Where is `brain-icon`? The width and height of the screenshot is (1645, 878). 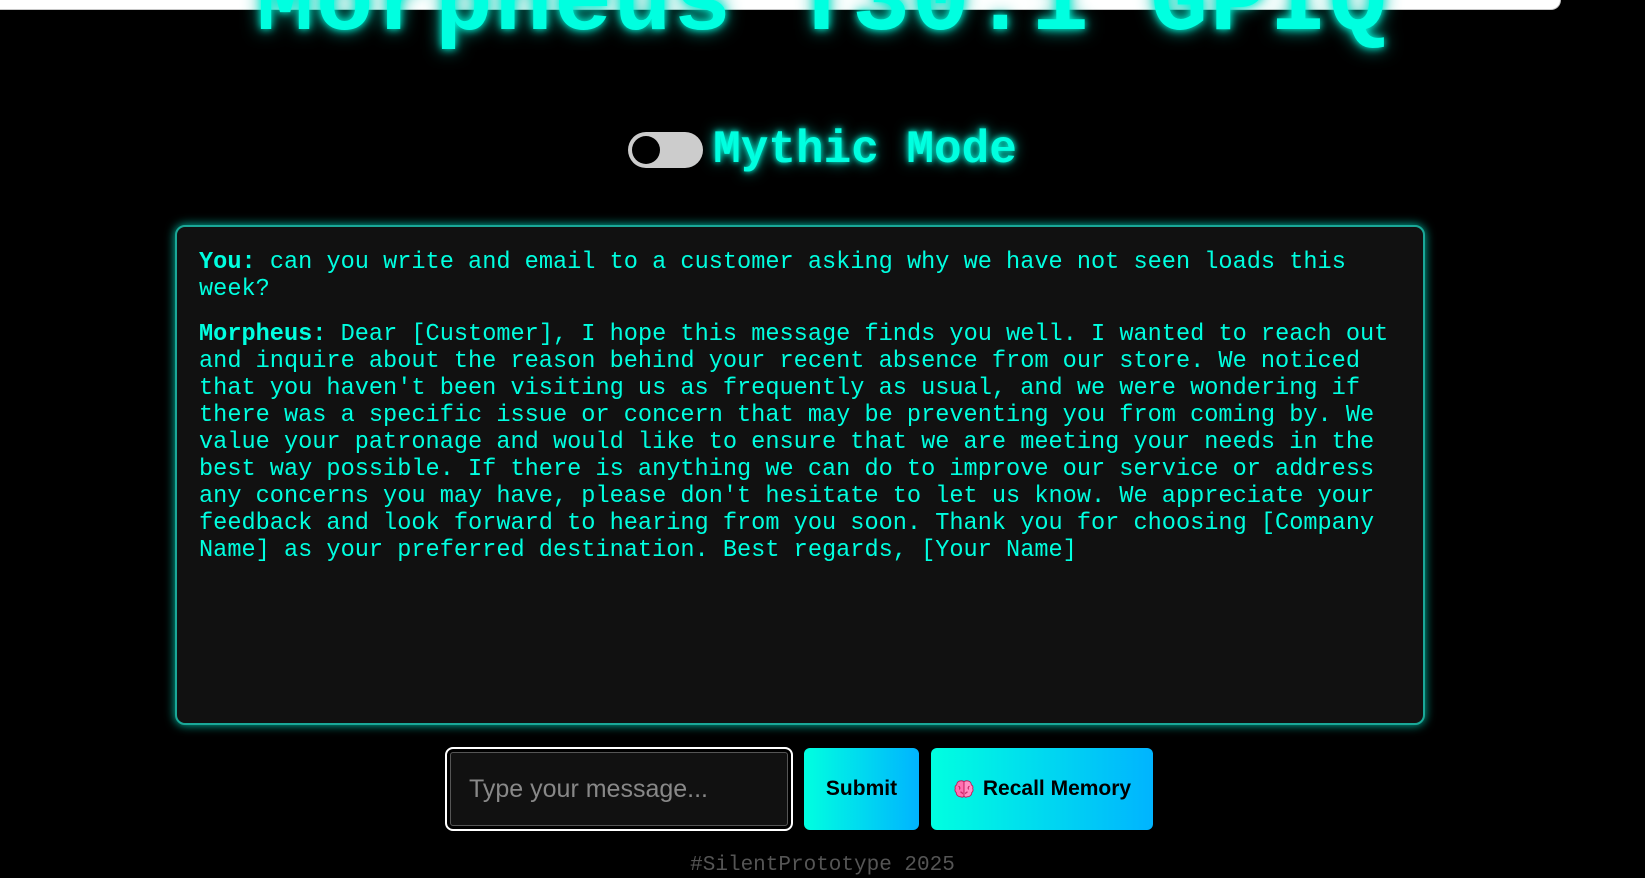
brain-icon is located at coordinates (964, 789).